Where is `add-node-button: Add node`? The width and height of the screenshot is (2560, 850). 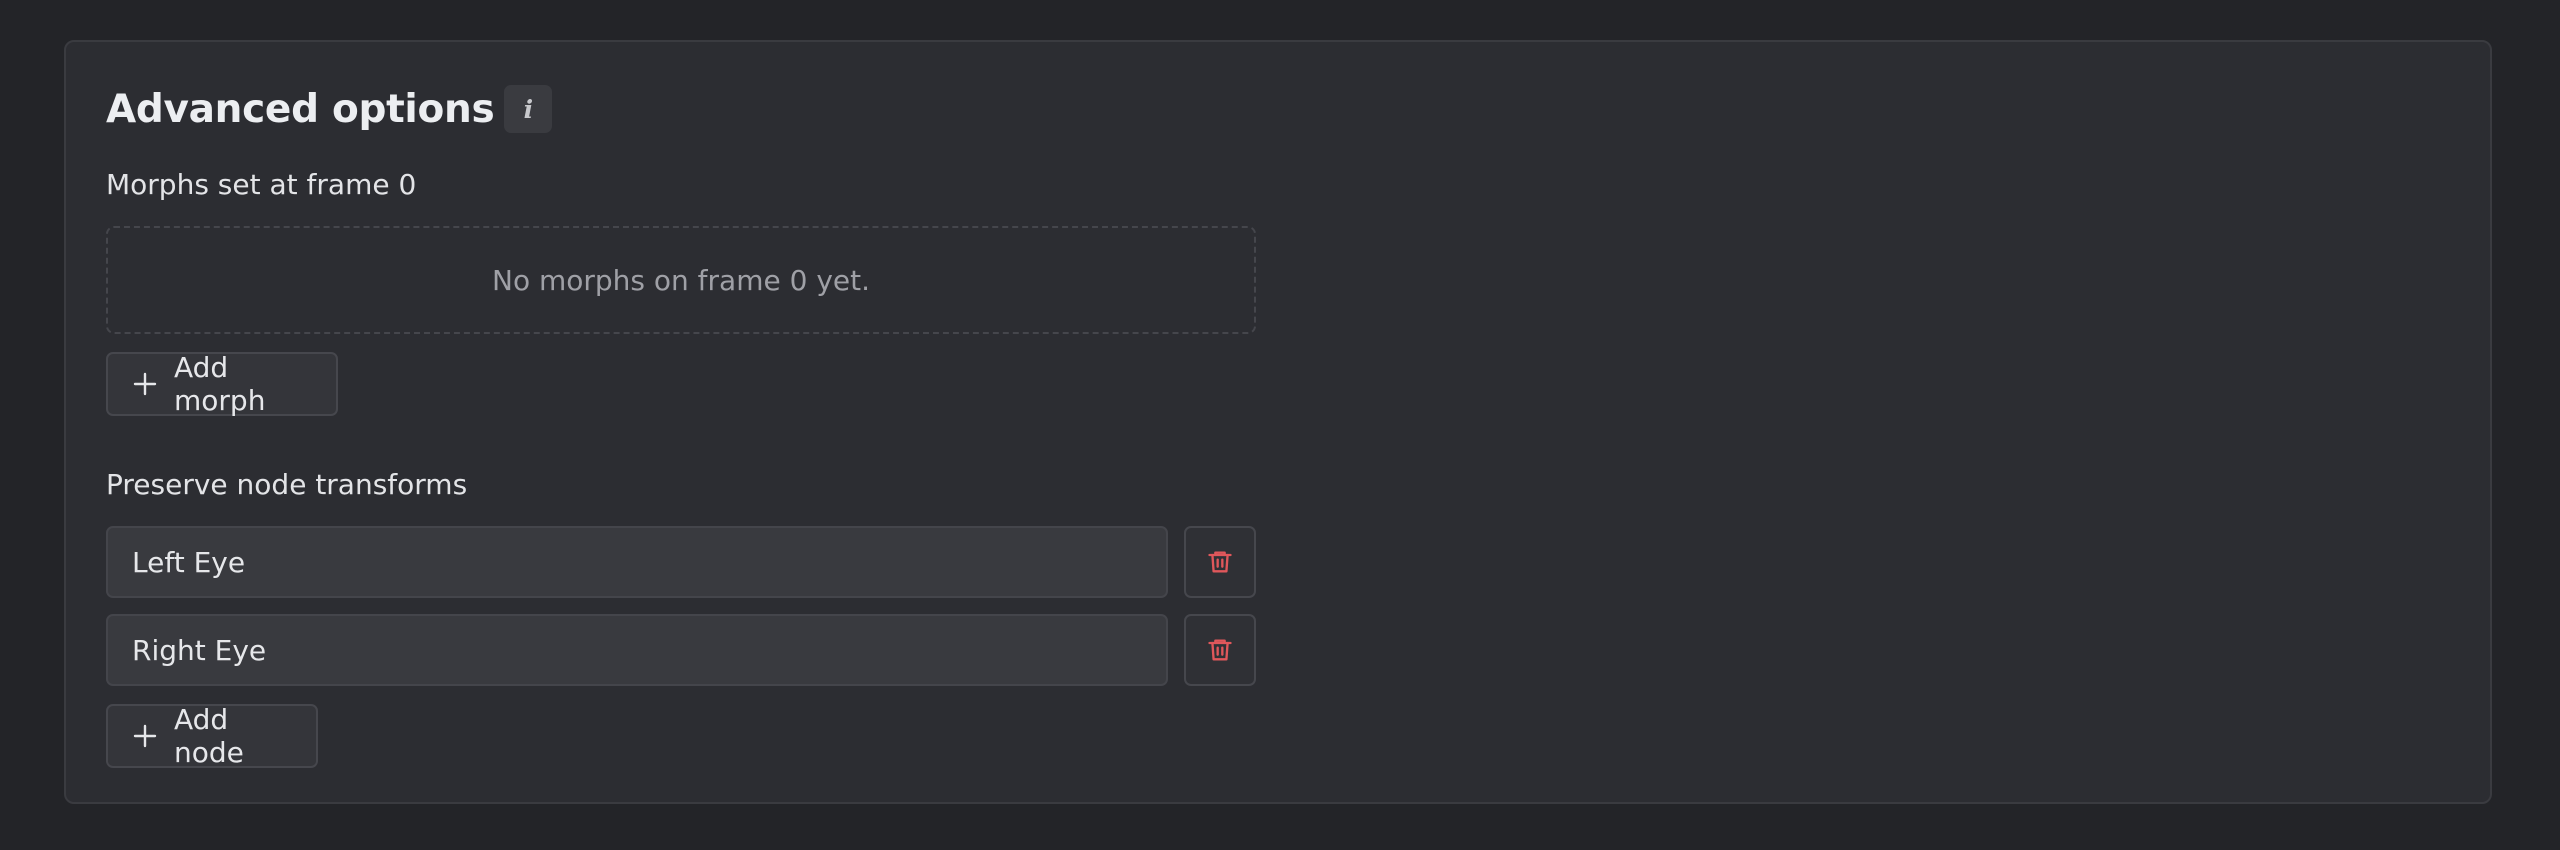
add-node-button: Add node is located at coordinates (212, 736).